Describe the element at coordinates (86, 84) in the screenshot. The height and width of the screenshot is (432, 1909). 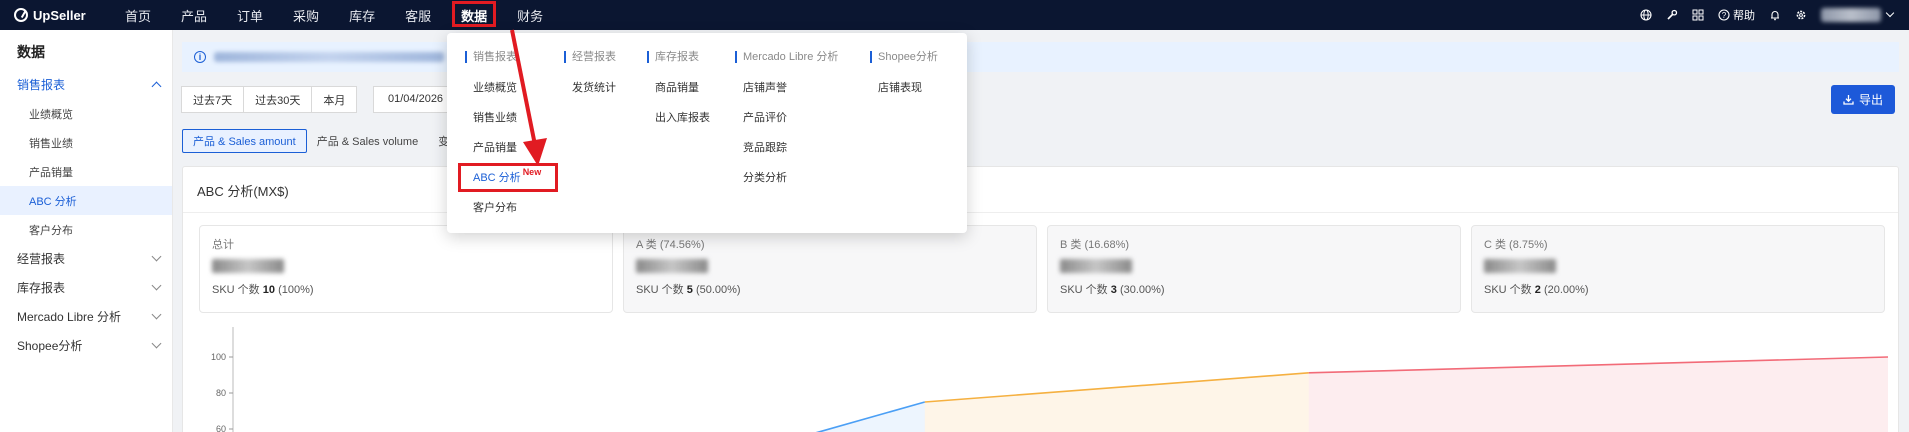
I see `sidebar-group-sales: 销售报表` at that location.